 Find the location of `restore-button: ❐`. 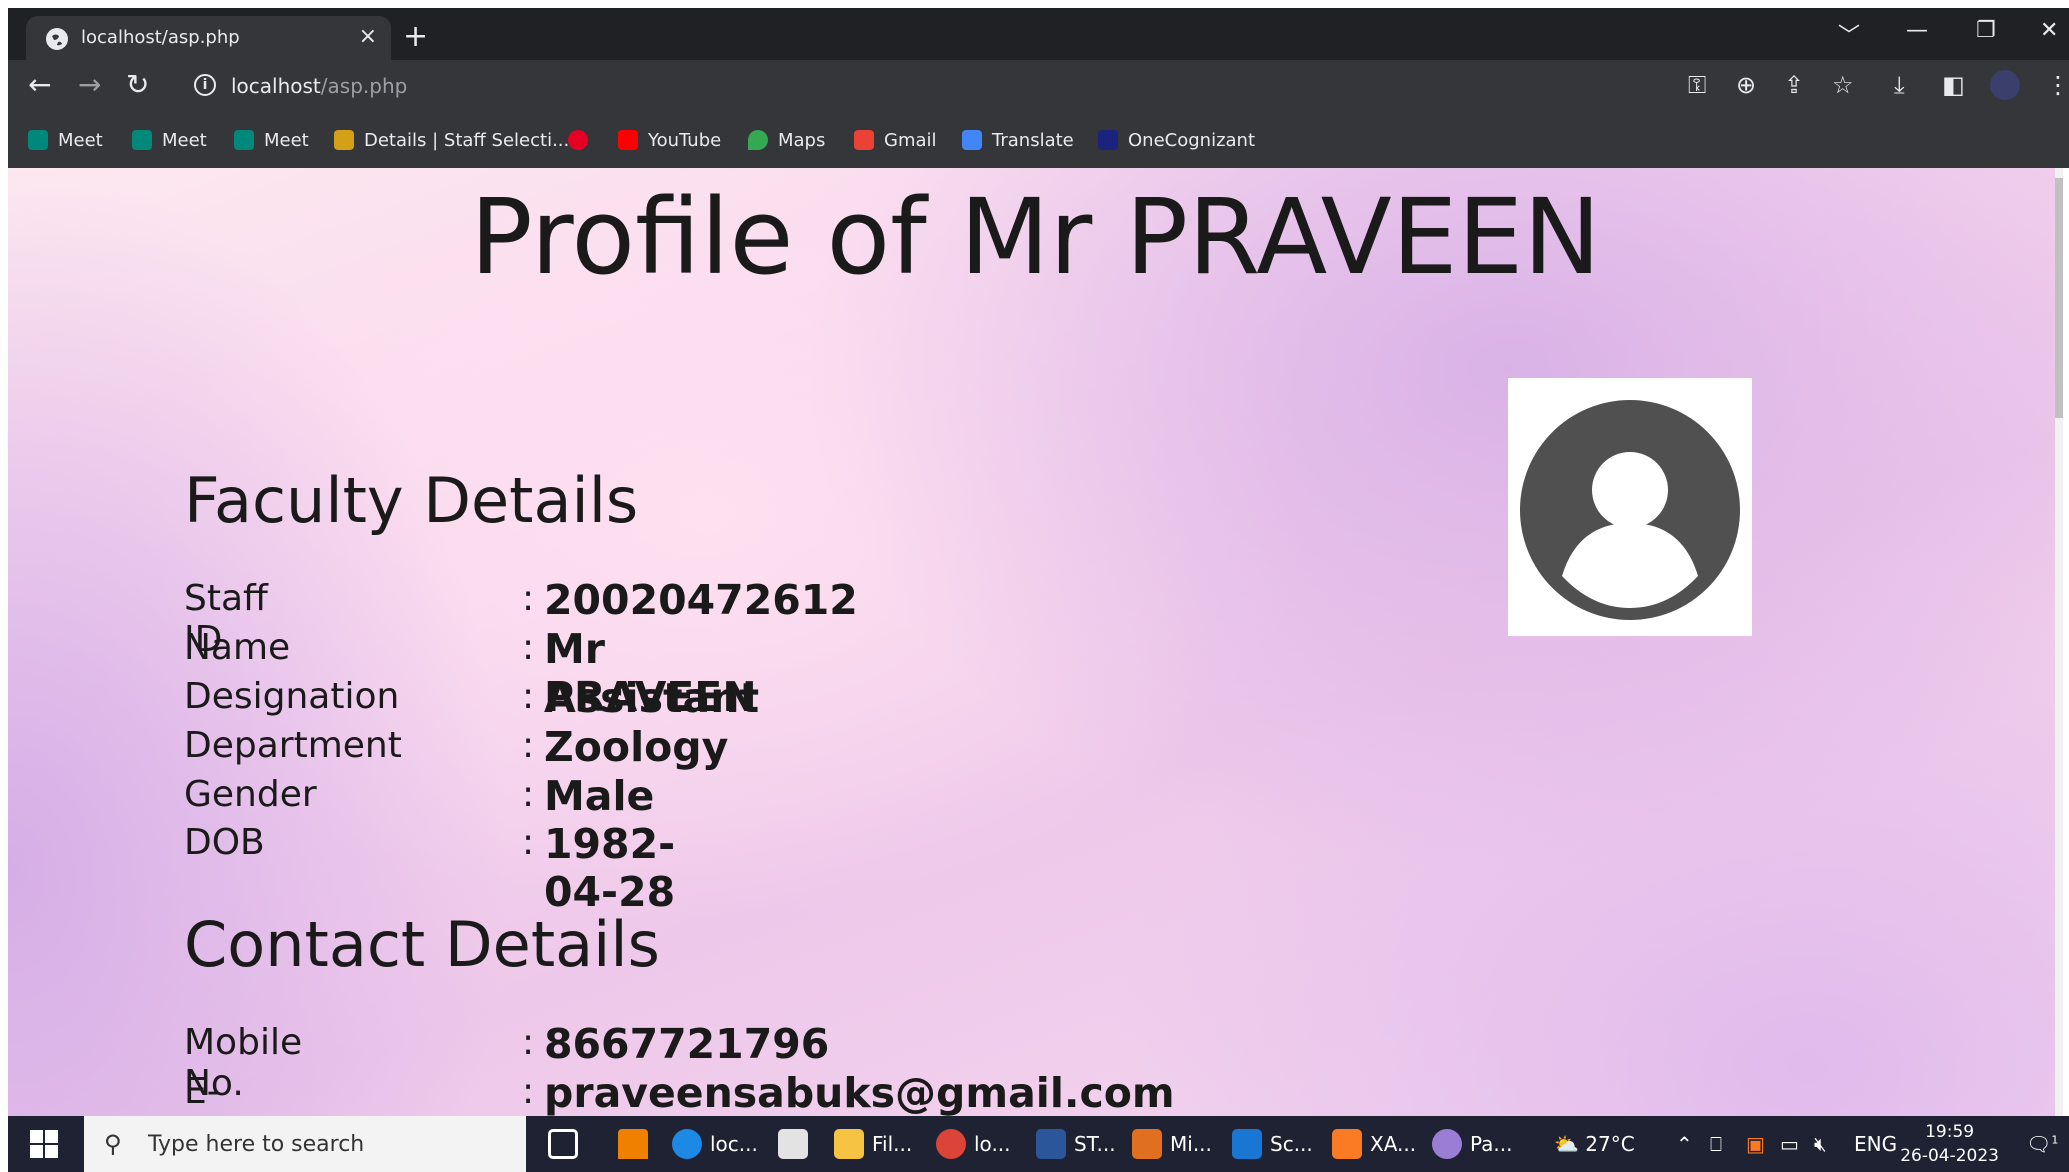

restore-button: ❐ is located at coordinates (1986, 30).